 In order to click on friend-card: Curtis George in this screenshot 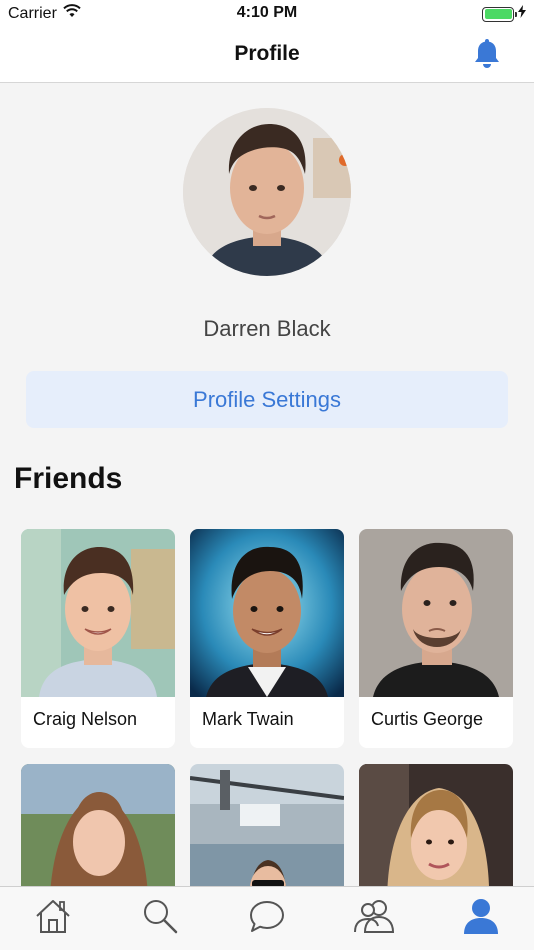, I will do `click(436, 638)`.